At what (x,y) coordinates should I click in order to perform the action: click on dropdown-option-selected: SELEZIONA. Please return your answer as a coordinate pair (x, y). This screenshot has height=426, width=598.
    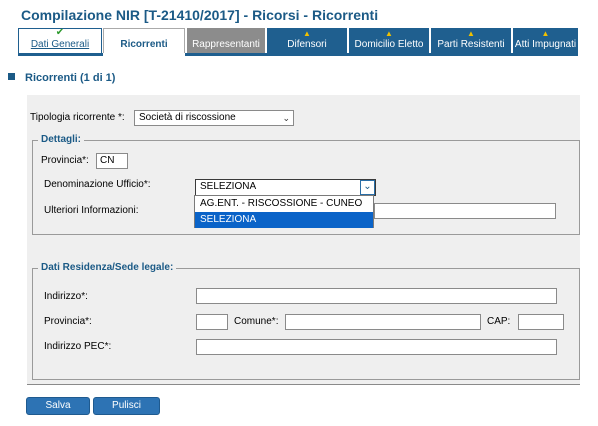
    Looking at the image, I should click on (284, 220).